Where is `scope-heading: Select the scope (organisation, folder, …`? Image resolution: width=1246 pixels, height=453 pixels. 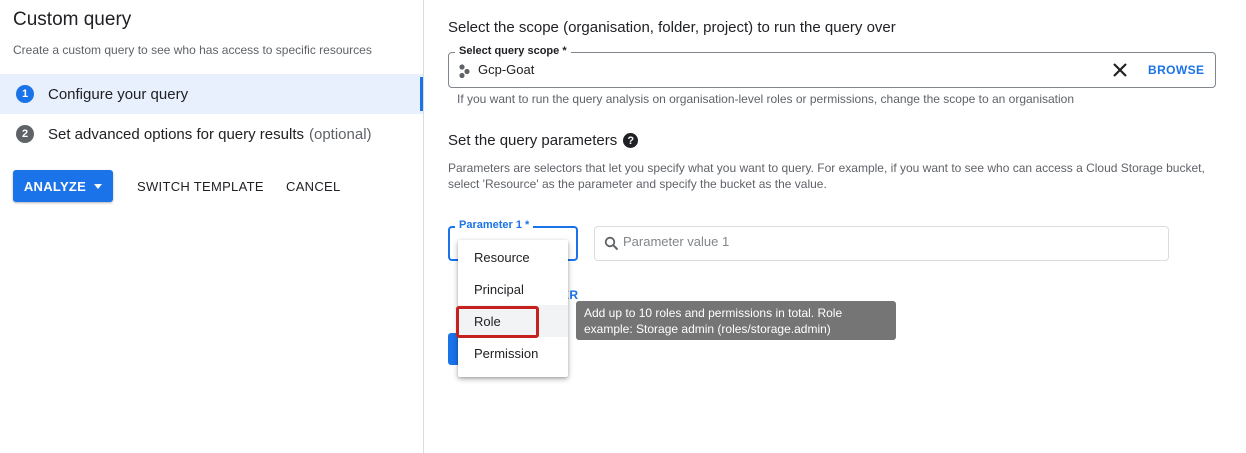 scope-heading: Select the scope (organisation, folder, … is located at coordinates (672, 27).